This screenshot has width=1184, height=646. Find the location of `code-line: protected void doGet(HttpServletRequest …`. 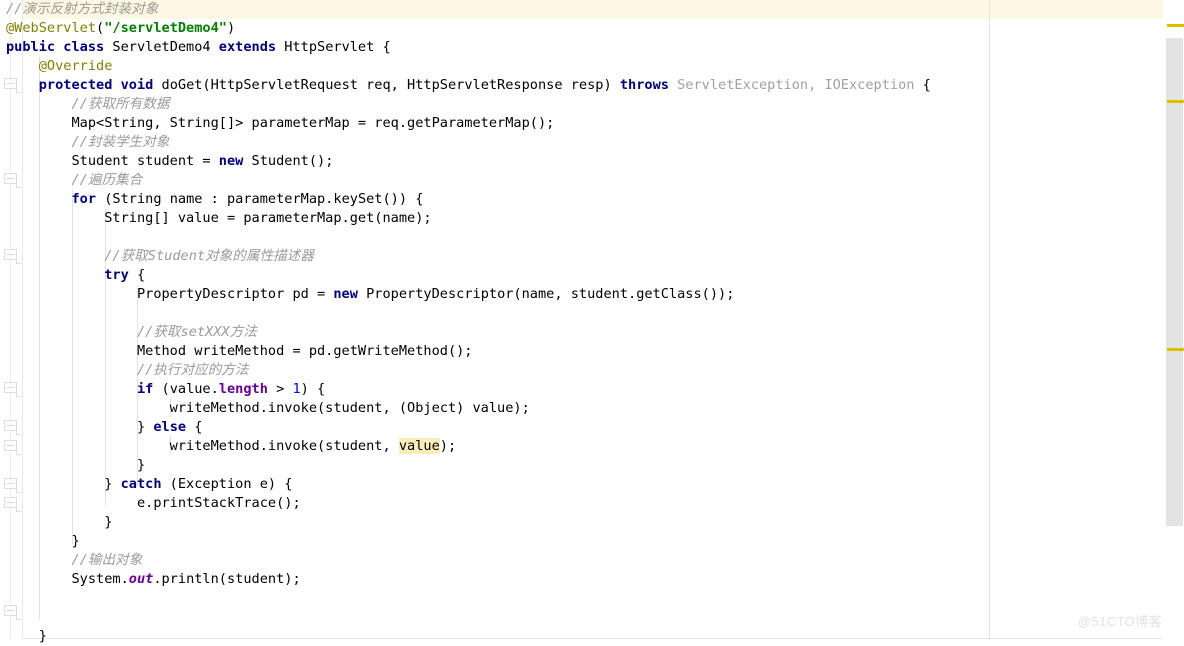

code-line: protected void doGet(HttpServletRequest … is located at coordinates (465, 85).